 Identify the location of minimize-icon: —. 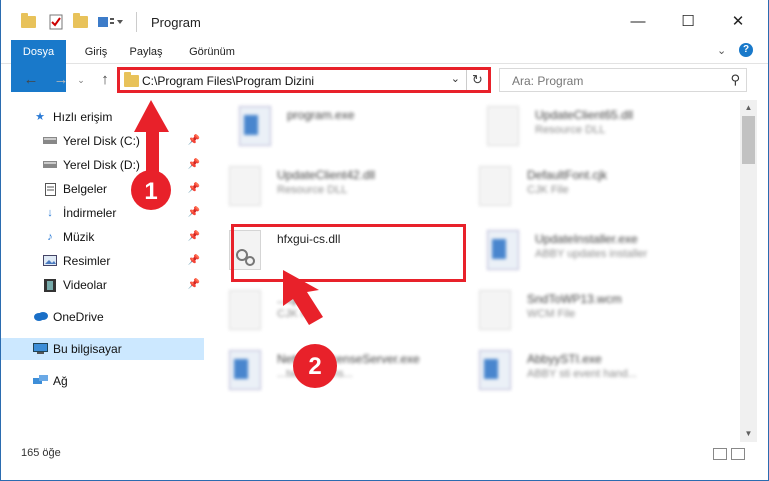
(638, 21).